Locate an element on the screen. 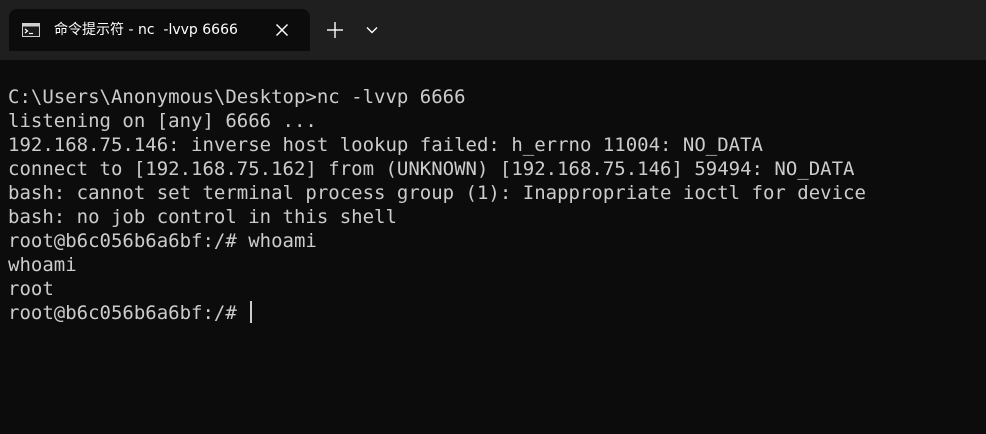  plus-icon is located at coordinates (335, 30).